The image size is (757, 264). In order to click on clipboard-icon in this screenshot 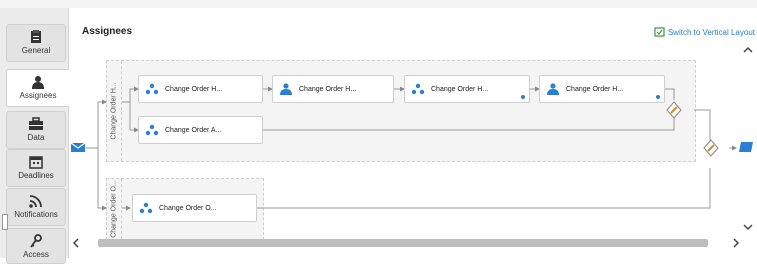, I will do `click(36, 36)`.